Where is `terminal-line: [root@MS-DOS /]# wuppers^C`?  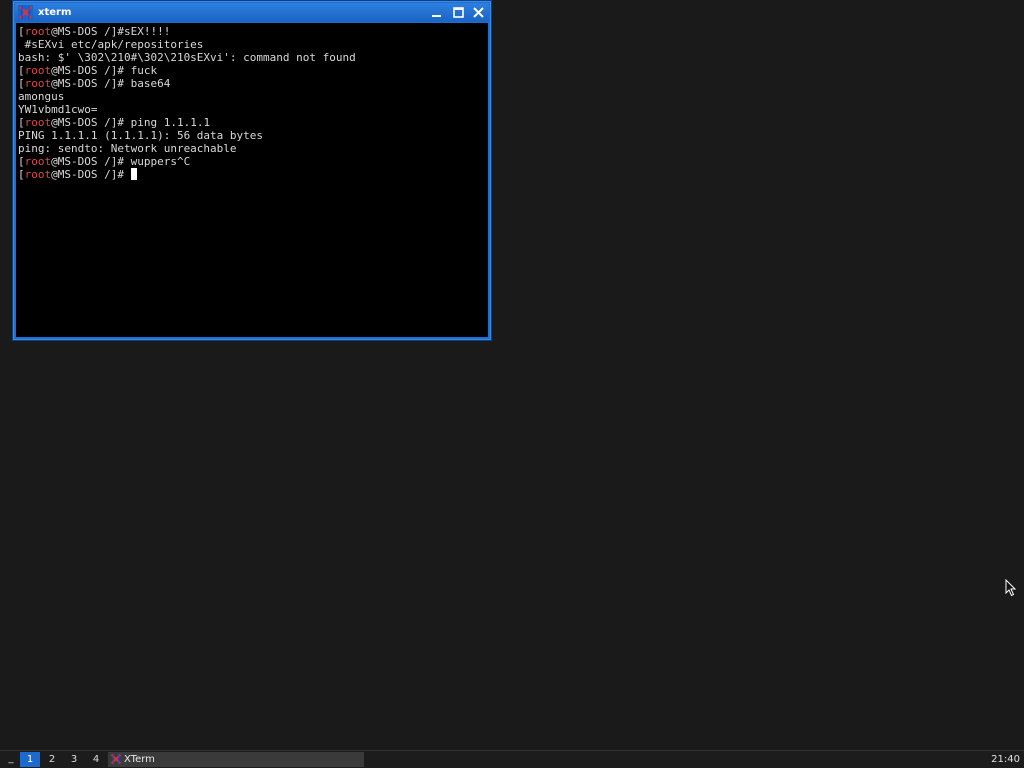 terminal-line: [root@MS-DOS /]# wuppers^C is located at coordinates (187, 161).